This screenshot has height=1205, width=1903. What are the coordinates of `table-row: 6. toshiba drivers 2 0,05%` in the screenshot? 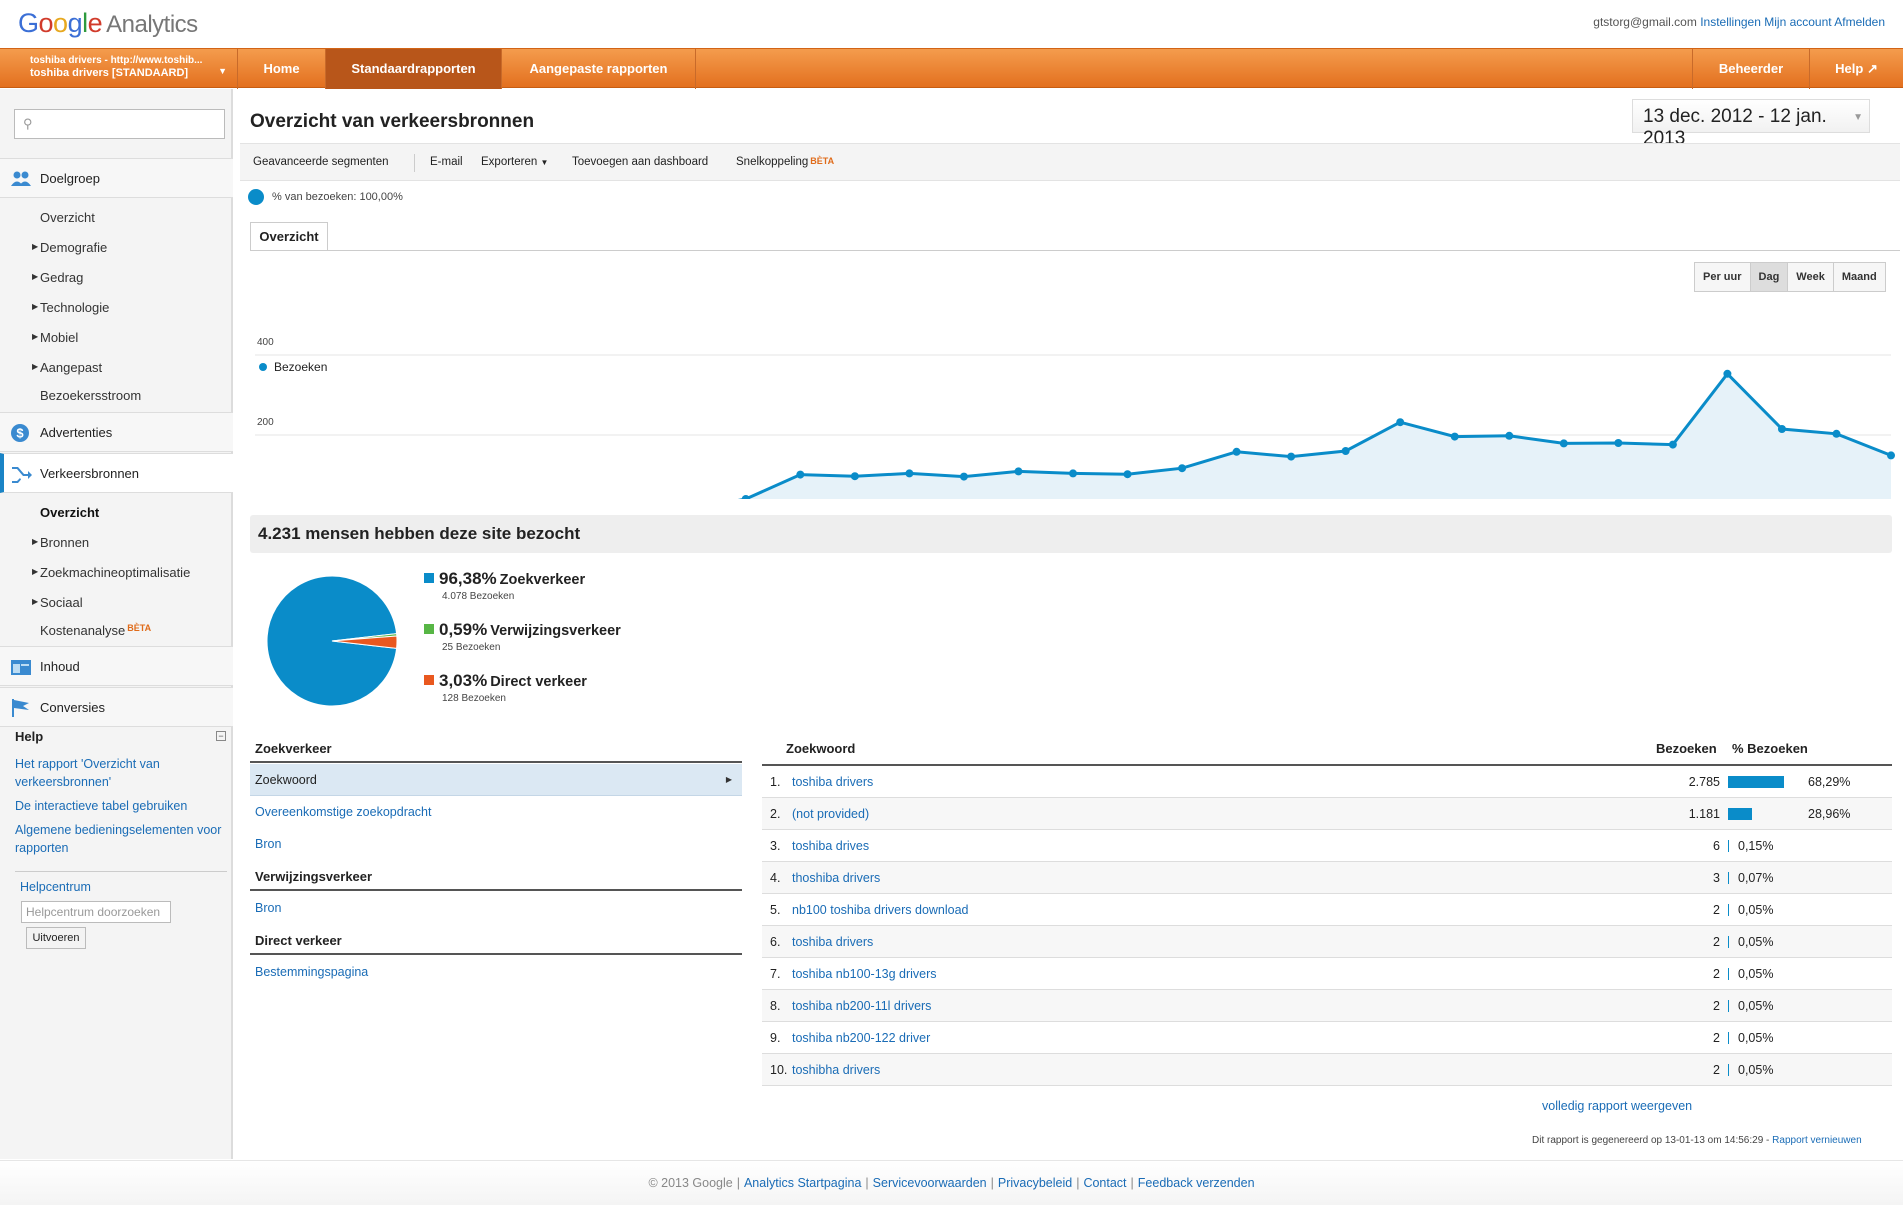 It's located at (1327, 942).